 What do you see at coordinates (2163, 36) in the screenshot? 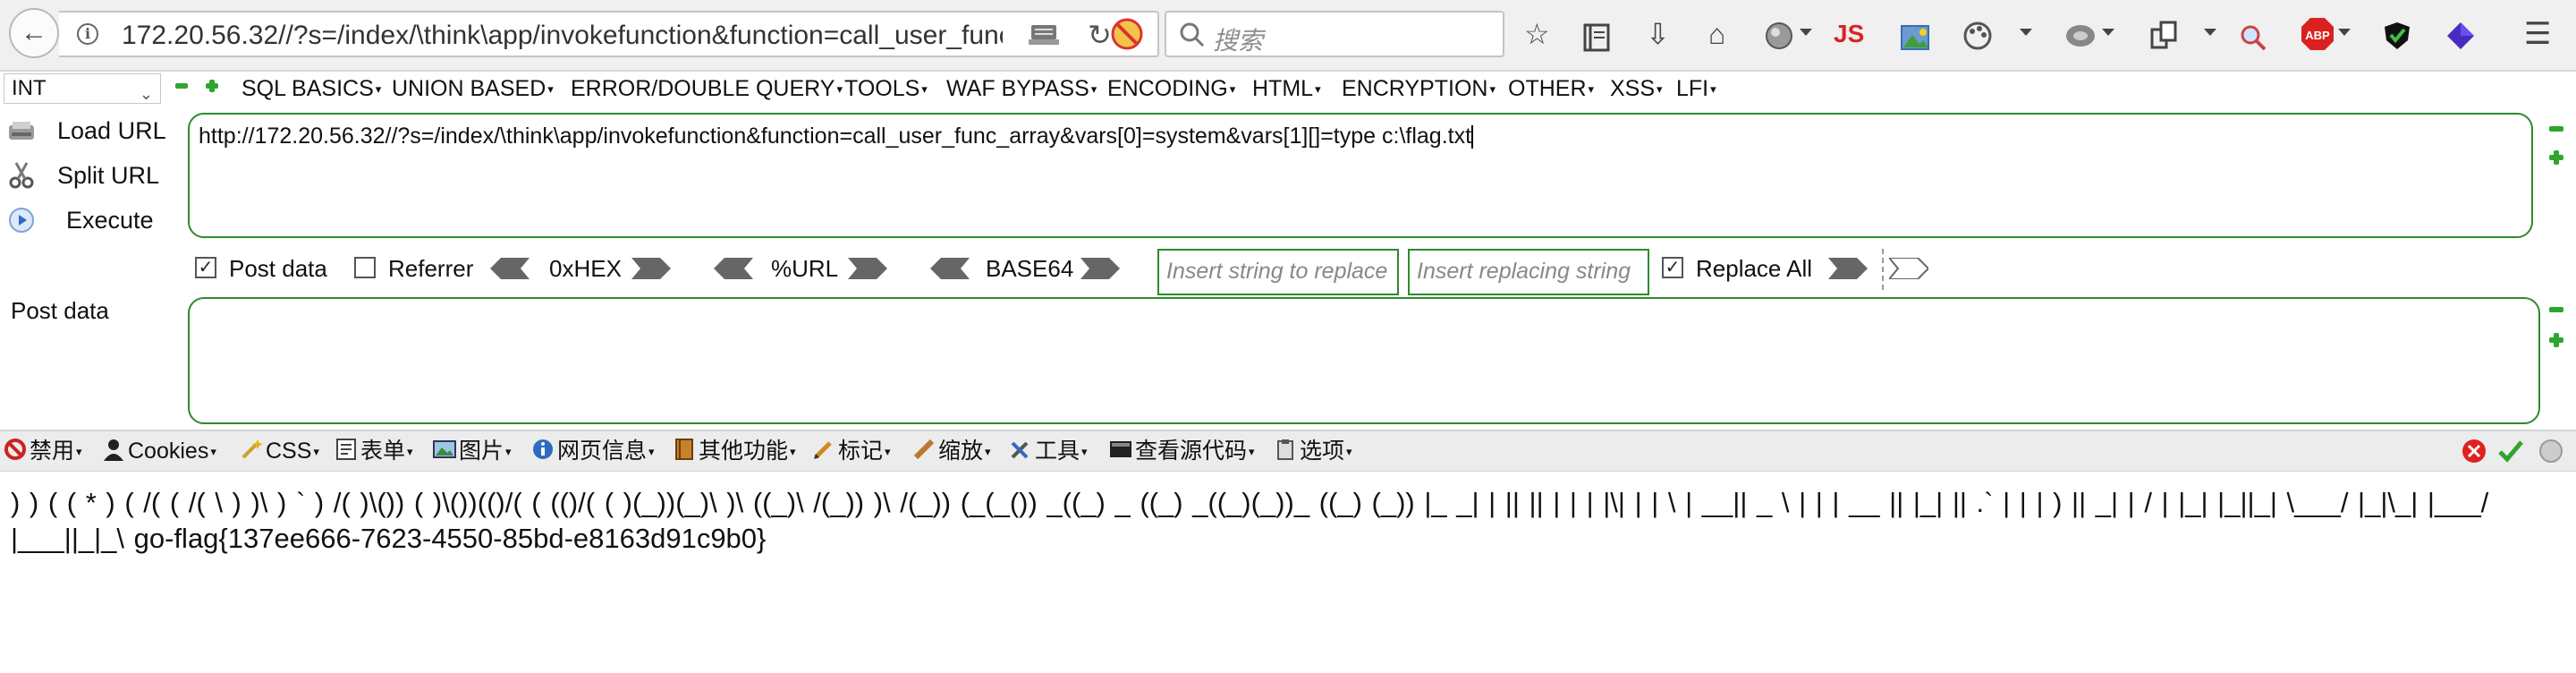
I see `window-resize-icon` at bounding box center [2163, 36].